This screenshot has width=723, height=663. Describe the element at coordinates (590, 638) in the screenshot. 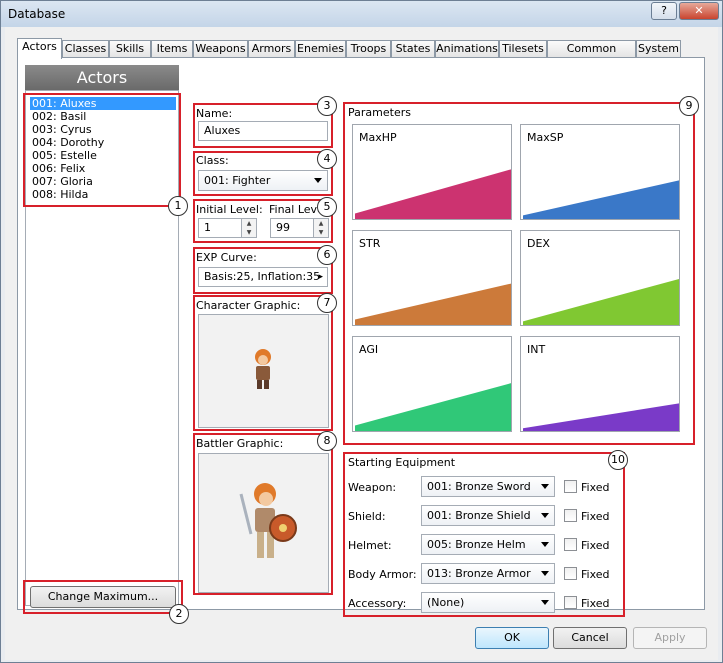

I see `cancel-button: Cancel` at that location.